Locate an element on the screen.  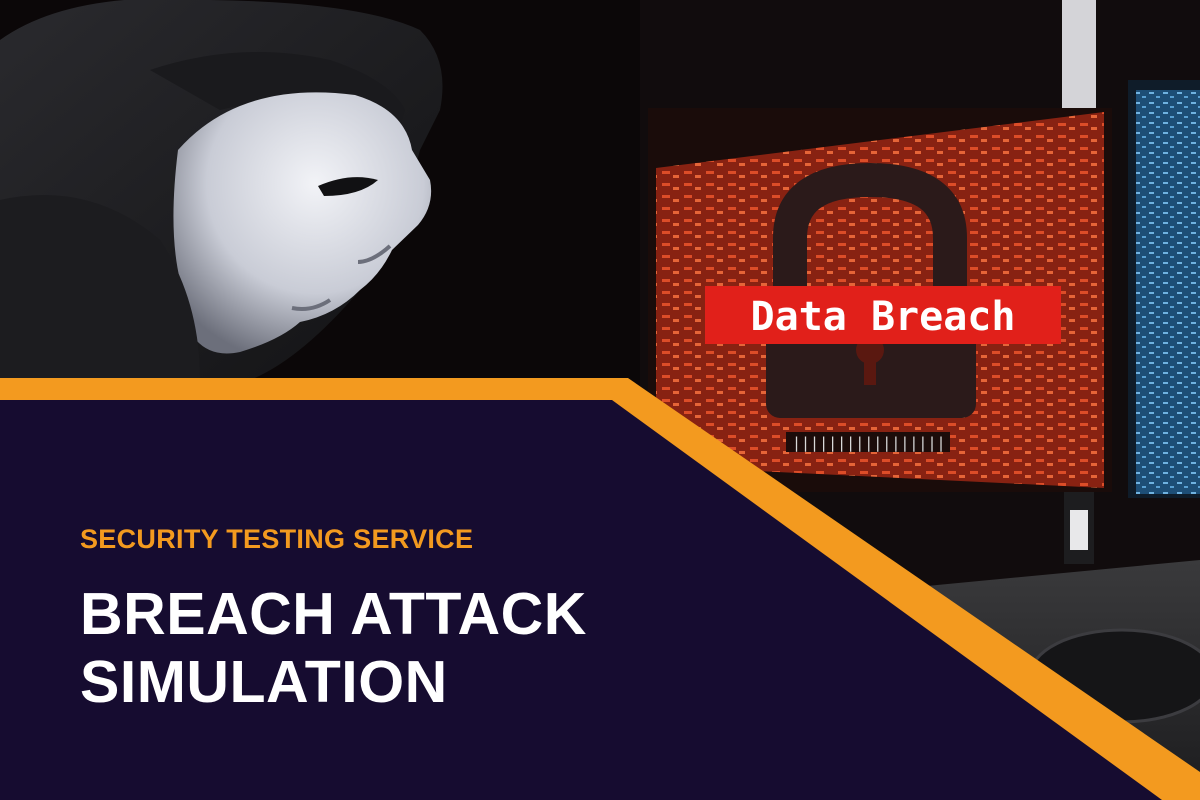
service-eyebrow: SECURITY TESTING SERVICE is located at coordinates (277, 539).